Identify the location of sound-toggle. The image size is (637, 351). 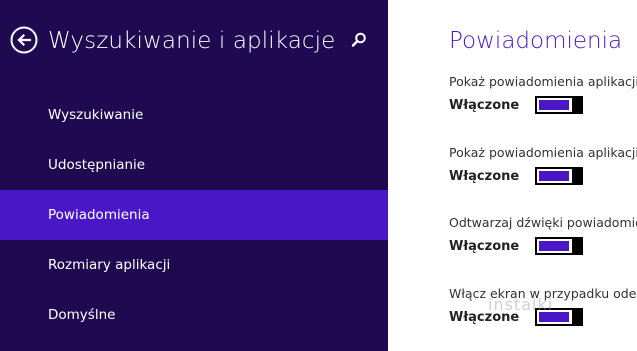
(559, 246).